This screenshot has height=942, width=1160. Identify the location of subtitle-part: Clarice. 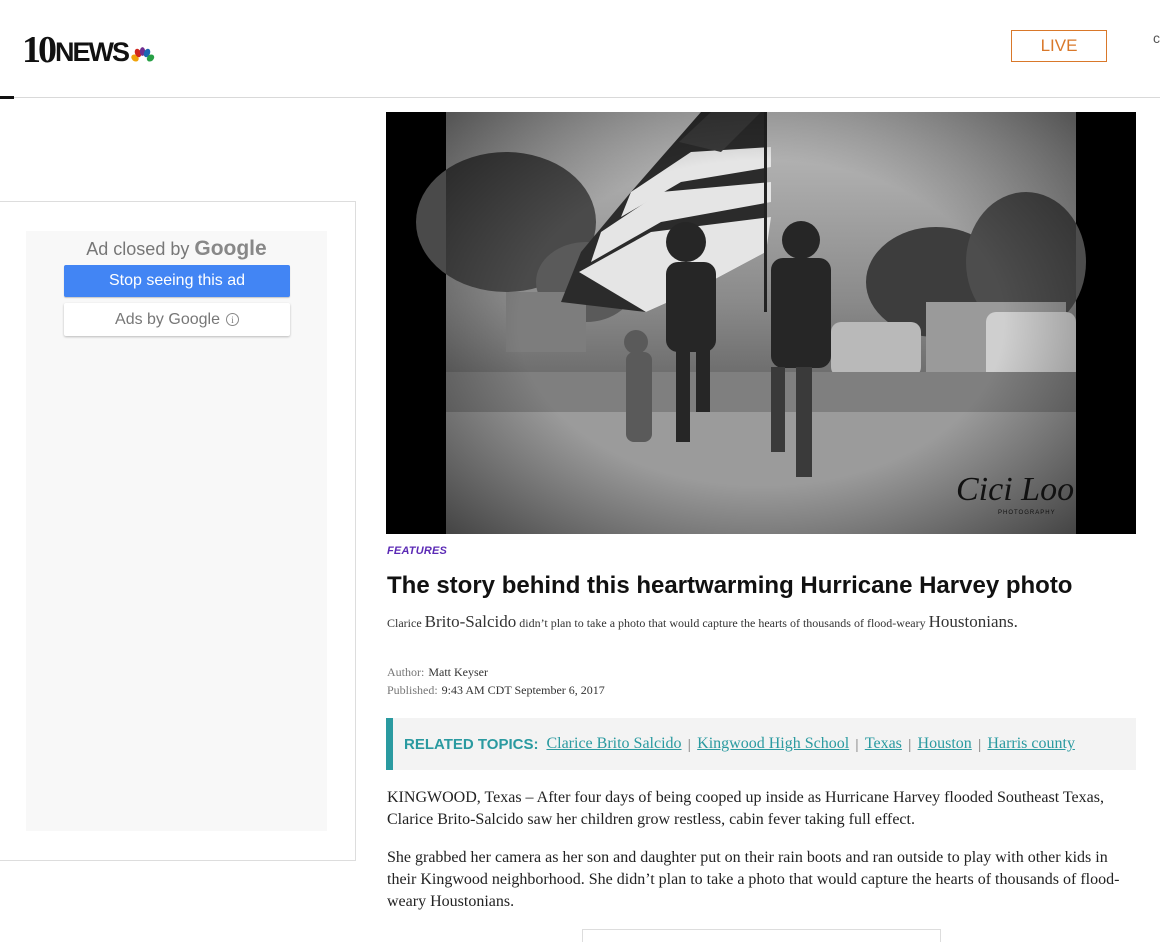
(404, 623).